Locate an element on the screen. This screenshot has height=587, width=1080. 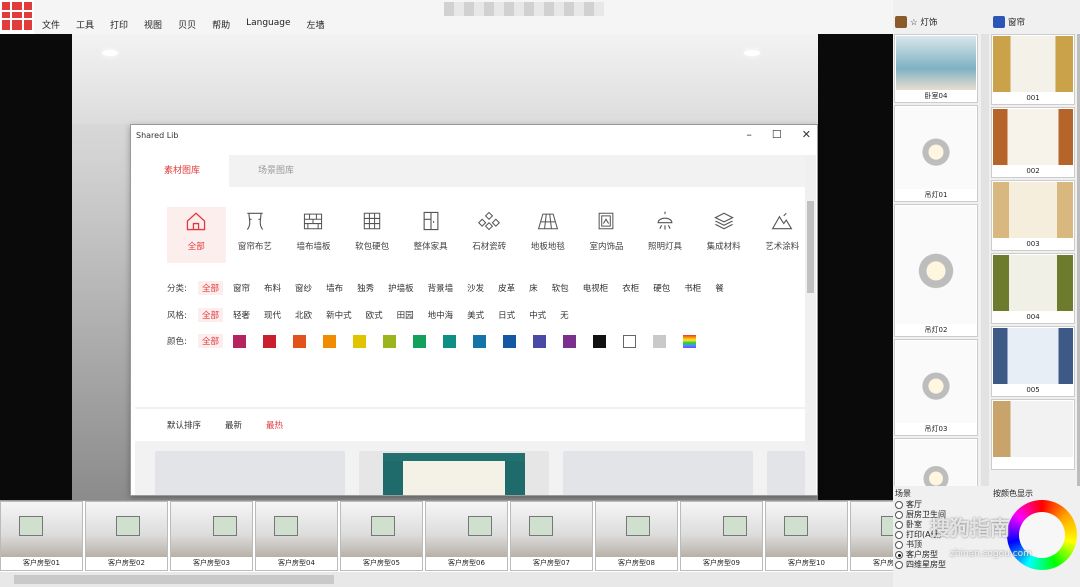
light-thumbnail is located at coordinates (936, 462).